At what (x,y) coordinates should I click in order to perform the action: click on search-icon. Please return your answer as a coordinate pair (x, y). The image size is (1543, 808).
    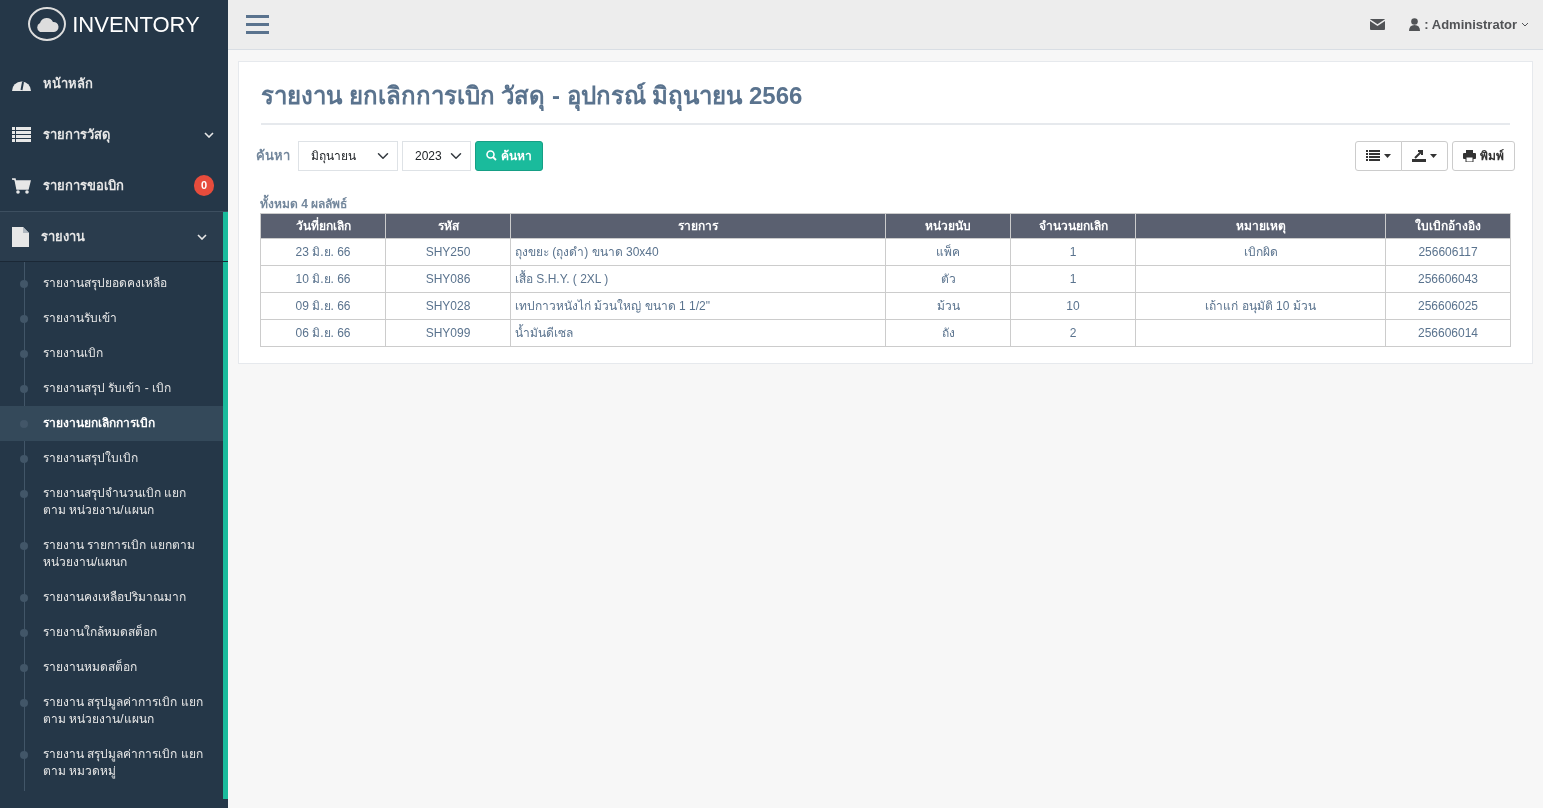
    Looking at the image, I should click on (491, 156).